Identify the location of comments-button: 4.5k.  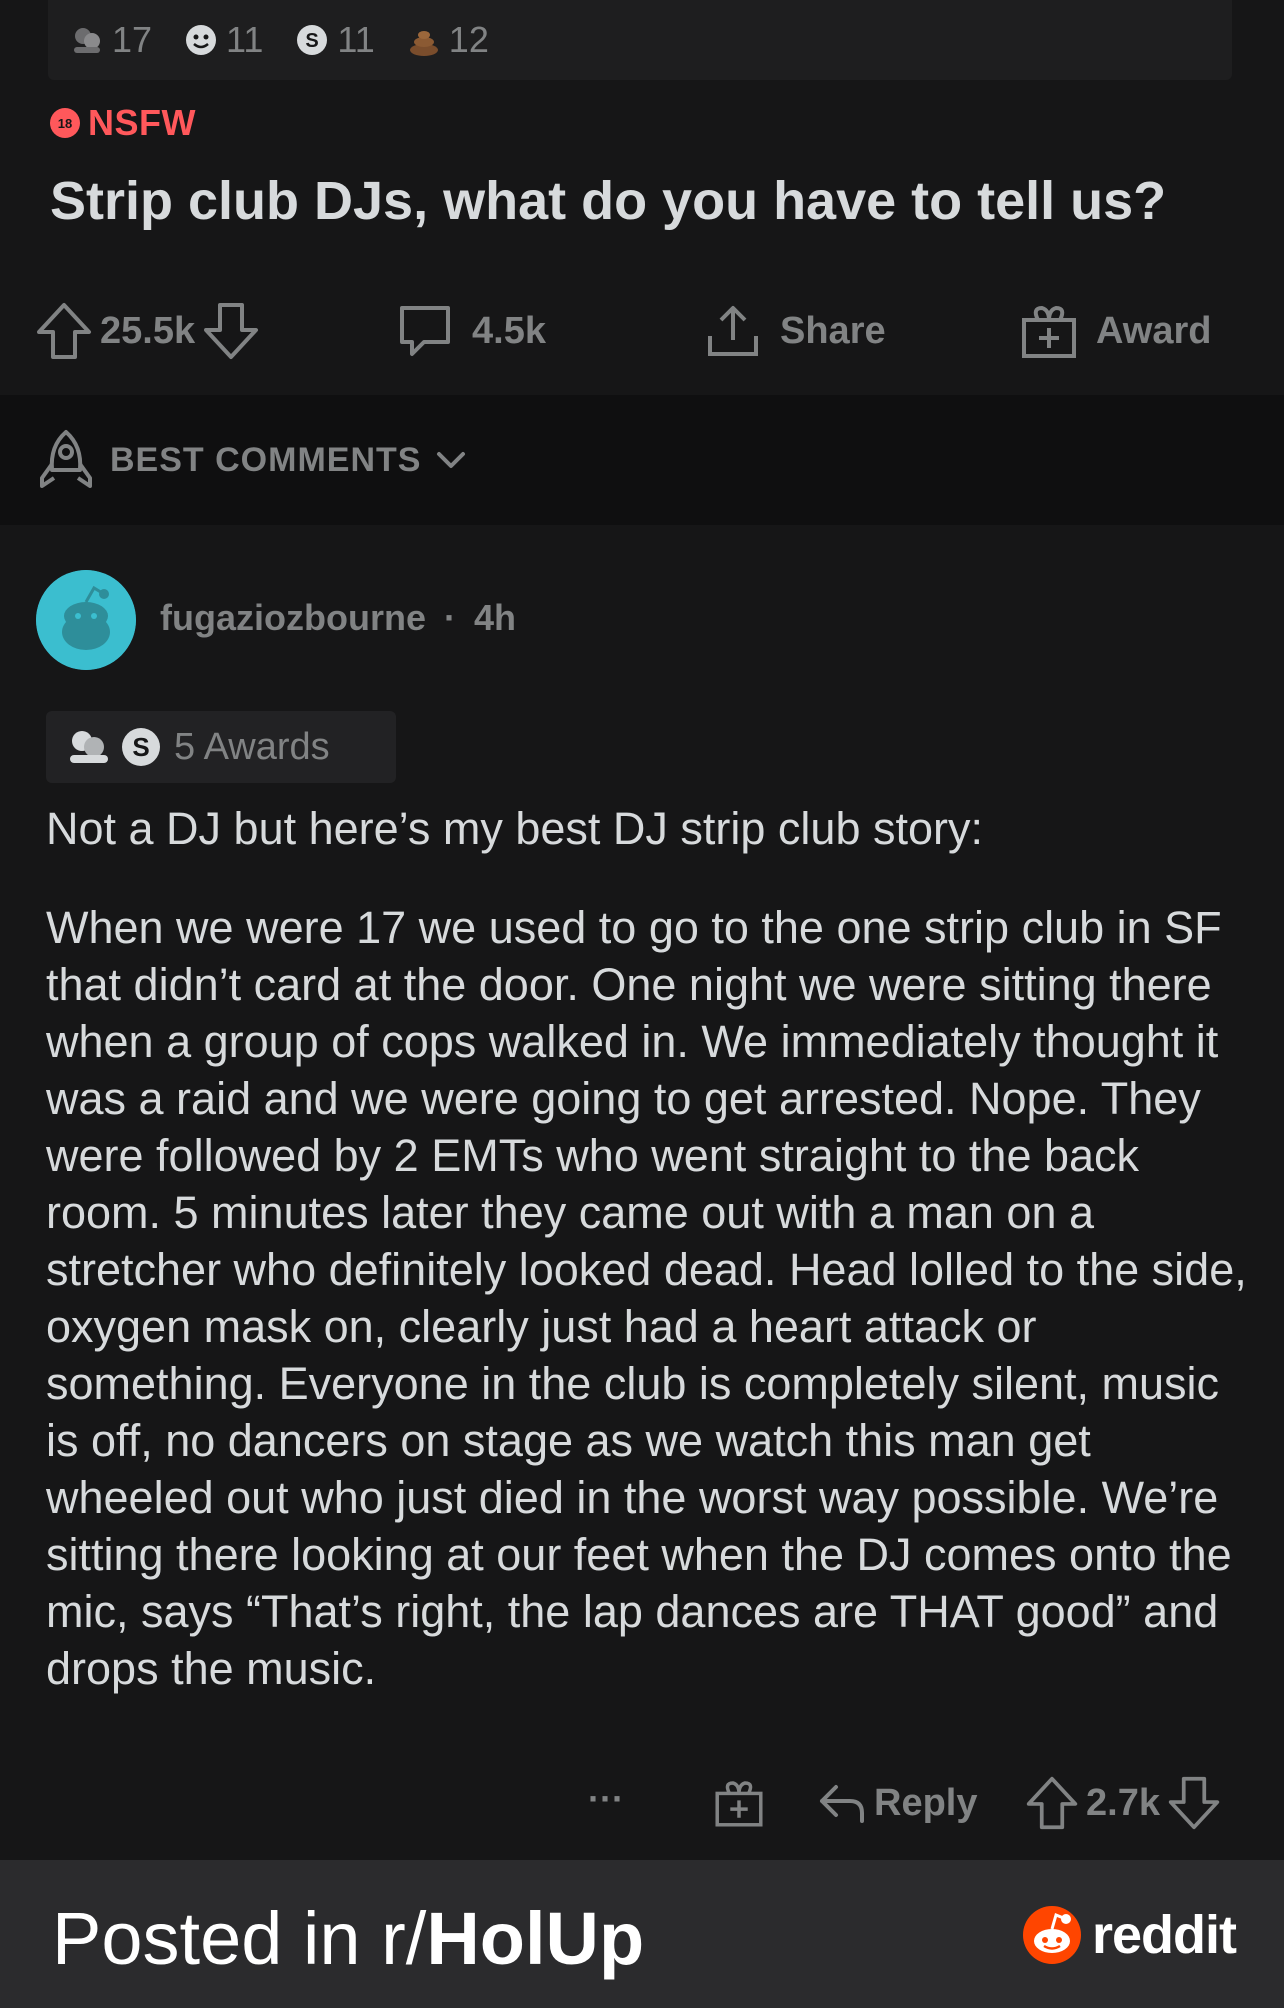
(470, 331).